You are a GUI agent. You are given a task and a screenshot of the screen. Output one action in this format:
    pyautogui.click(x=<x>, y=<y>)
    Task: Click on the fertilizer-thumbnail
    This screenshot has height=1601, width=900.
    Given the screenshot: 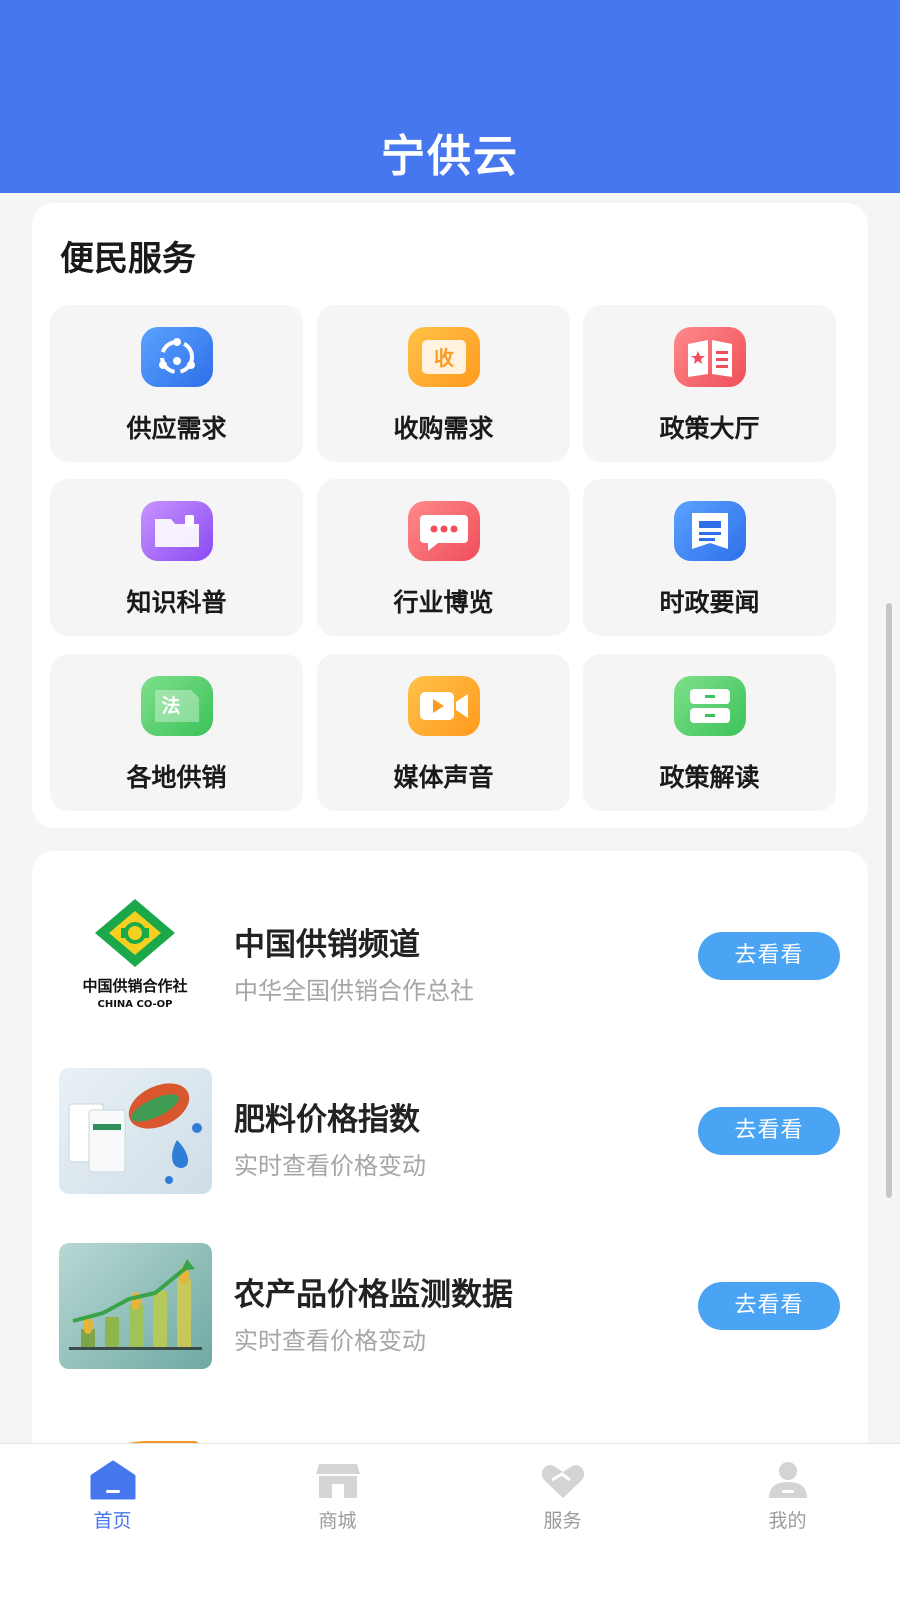 What is the action you would take?
    pyautogui.click(x=135, y=1131)
    